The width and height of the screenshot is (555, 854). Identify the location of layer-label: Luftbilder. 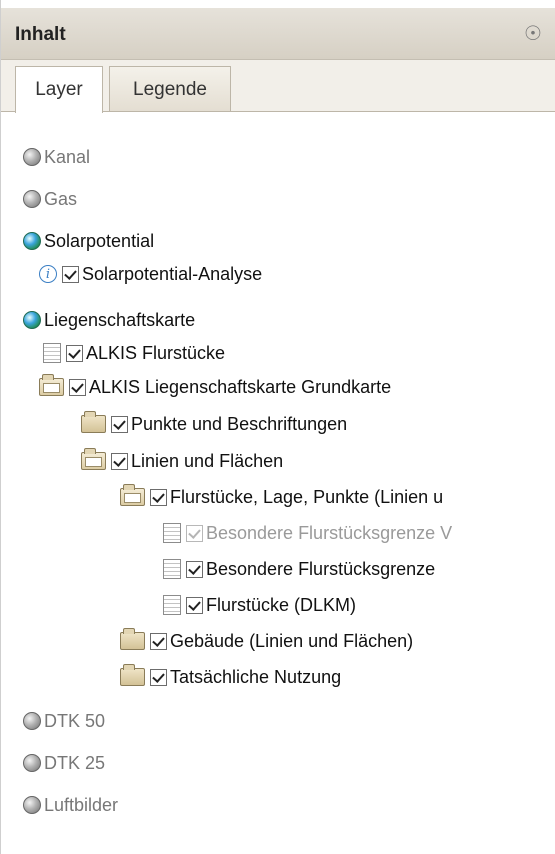
(81, 805).